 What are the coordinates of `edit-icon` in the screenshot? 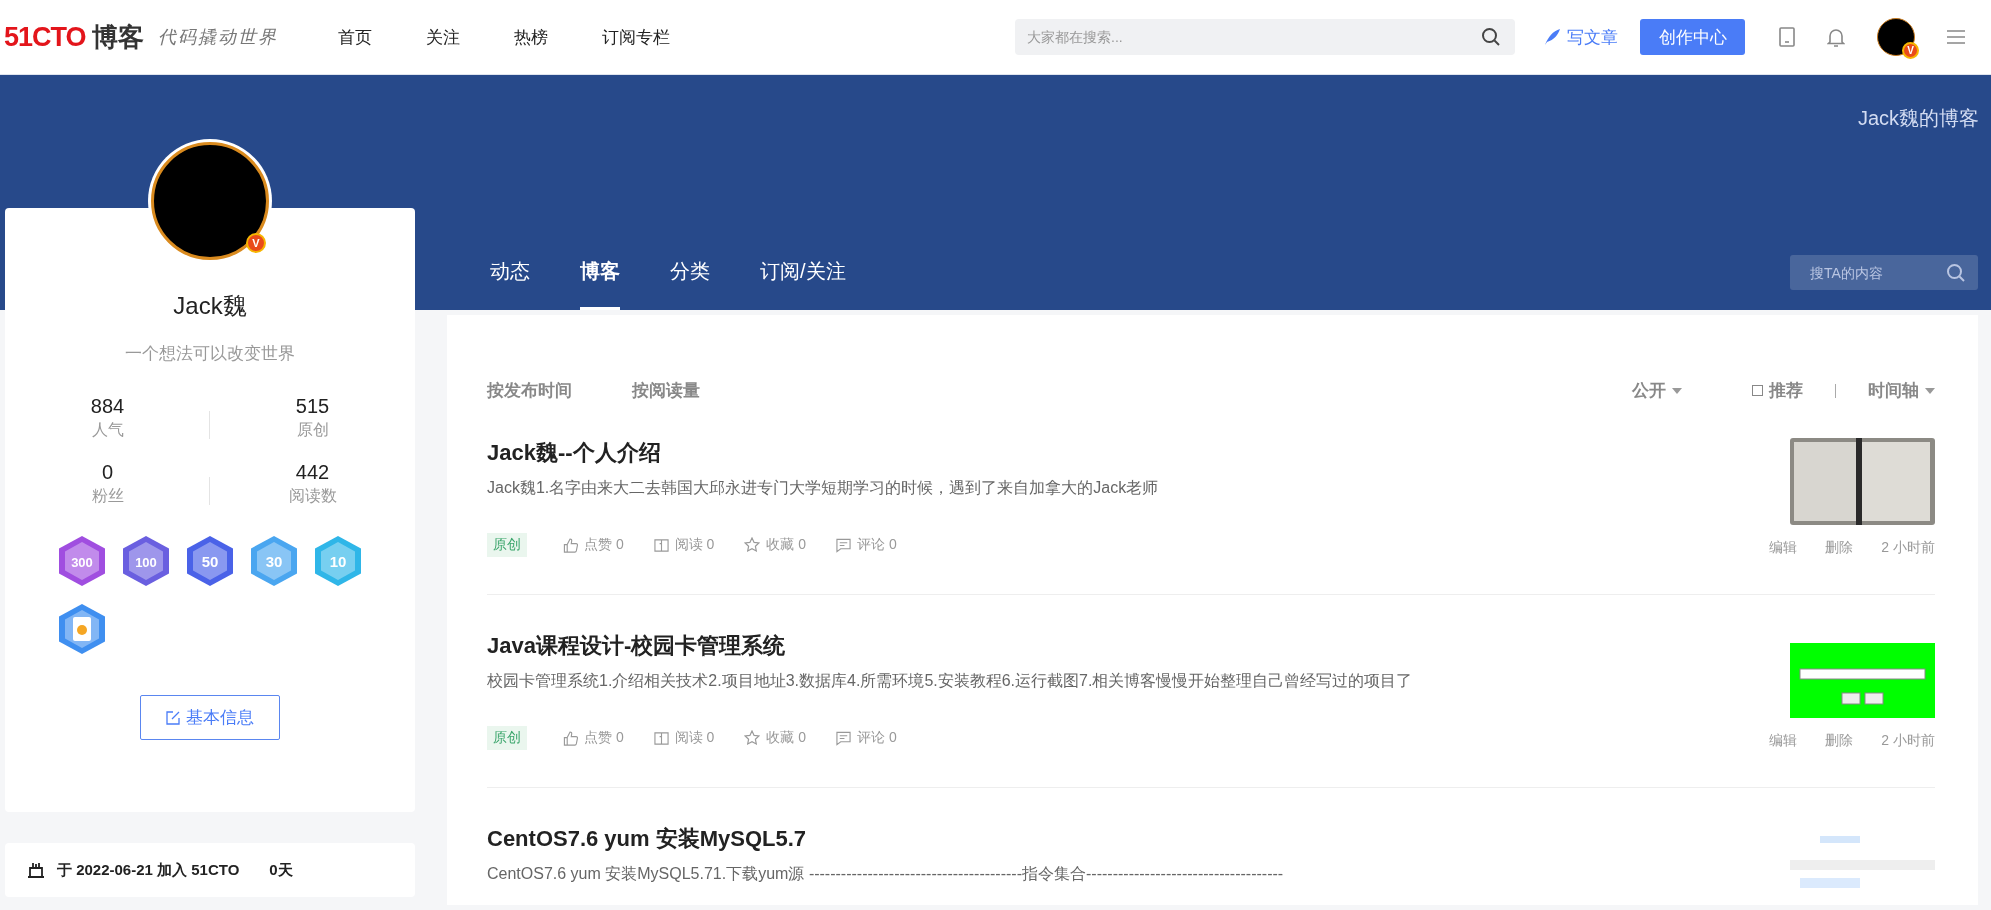 It's located at (173, 717).